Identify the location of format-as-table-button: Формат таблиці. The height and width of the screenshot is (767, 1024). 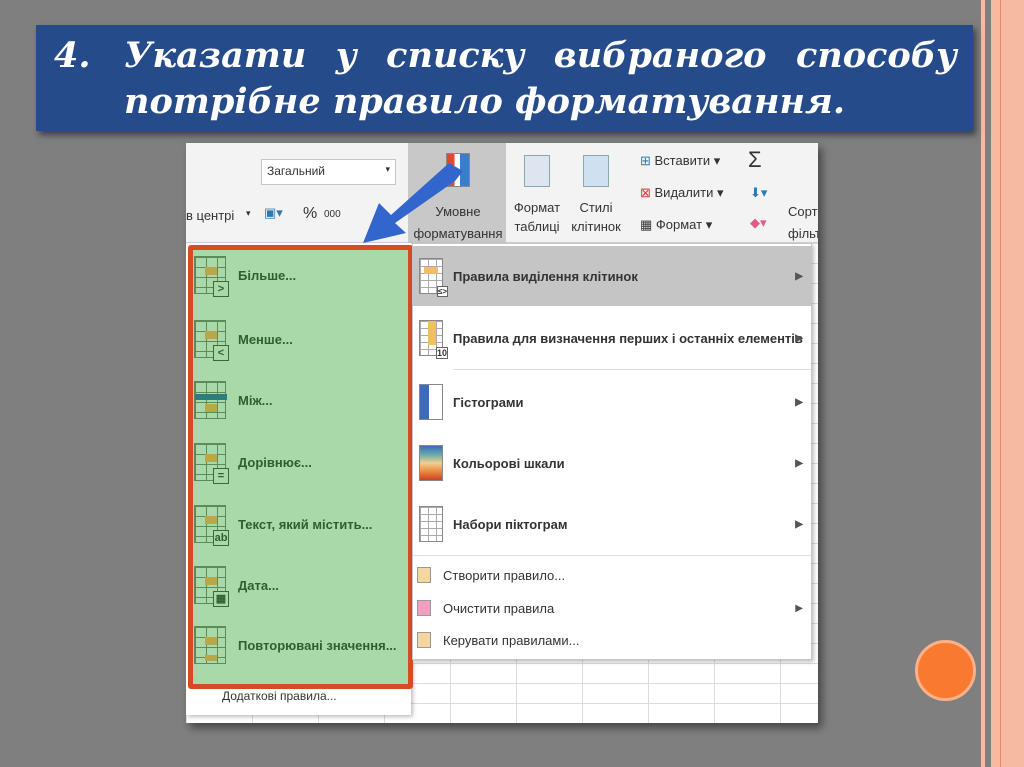
(537, 194).